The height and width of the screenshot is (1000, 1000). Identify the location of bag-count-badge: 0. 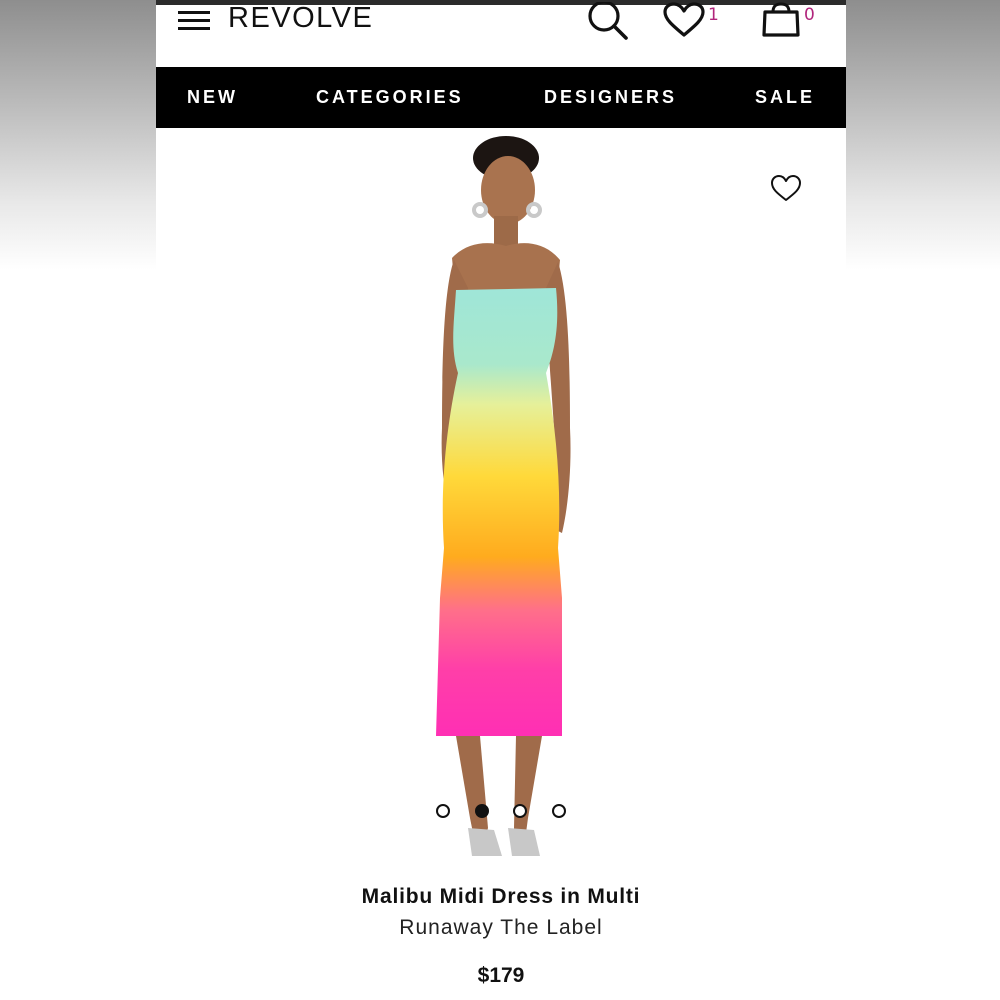
(809, 15).